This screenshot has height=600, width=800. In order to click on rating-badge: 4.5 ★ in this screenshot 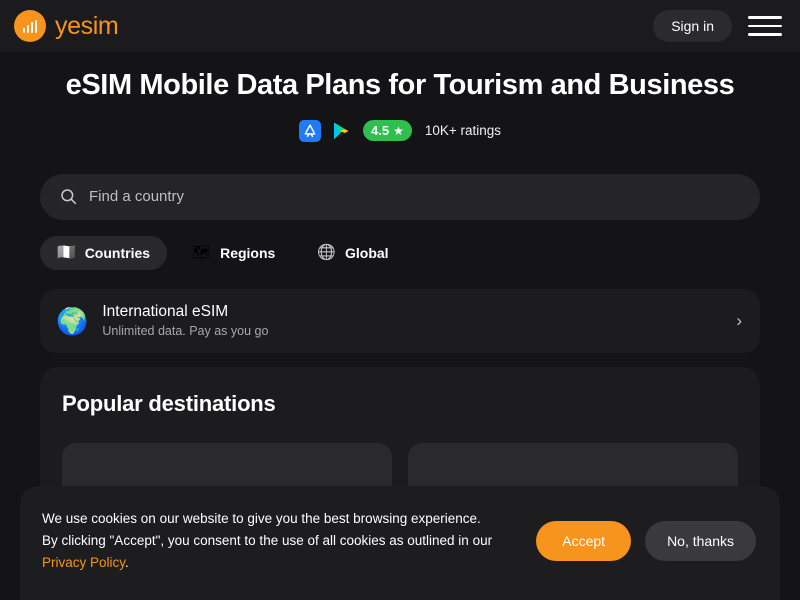, I will do `click(387, 131)`.